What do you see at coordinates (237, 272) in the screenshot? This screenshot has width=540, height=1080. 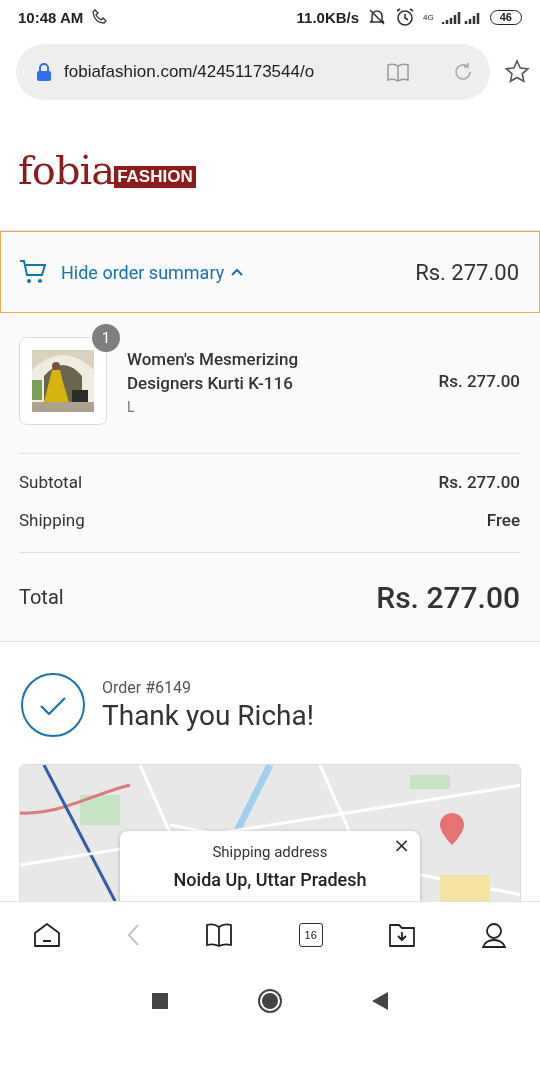 I see `chevron-icon` at bounding box center [237, 272].